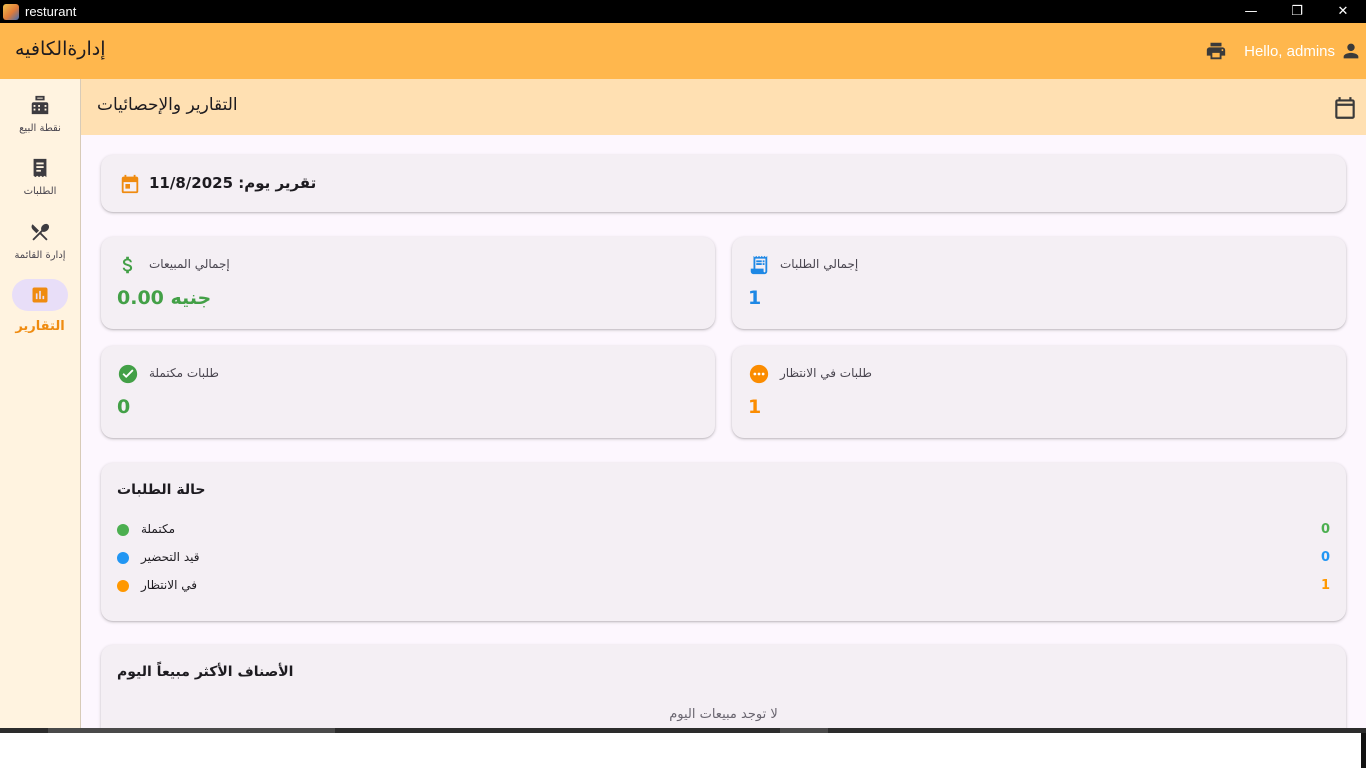 The image size is (1366, 768). Describe the element at coordinates (167, 105) in the screenshot. I see `page-title: التقارير والإحصائيات` at that location.